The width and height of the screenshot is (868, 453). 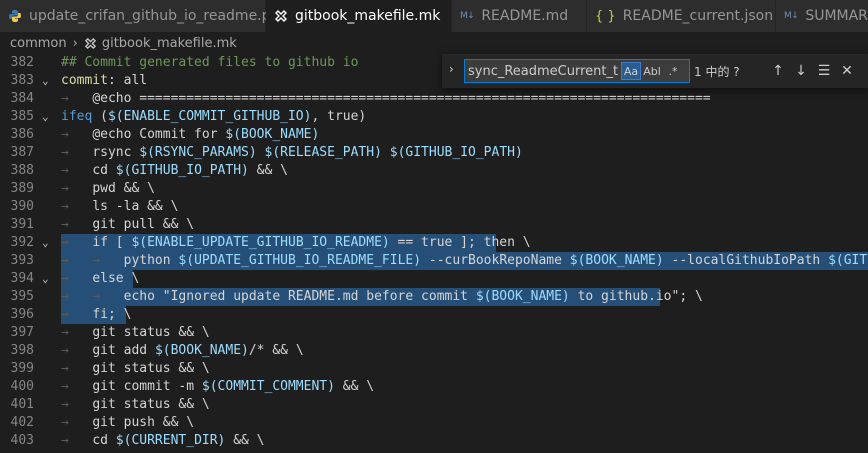 I want to click on code-token: ls -la && \, so click(x=135, y=206).